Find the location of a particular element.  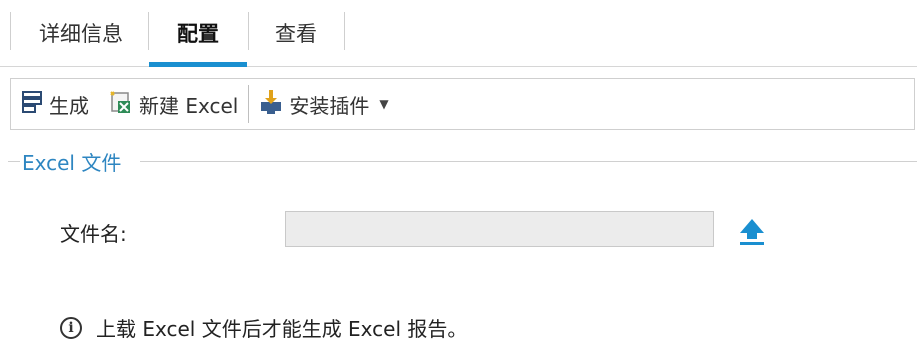

install-plugin-label: 安装插件 is located at coordinates (329, 105).